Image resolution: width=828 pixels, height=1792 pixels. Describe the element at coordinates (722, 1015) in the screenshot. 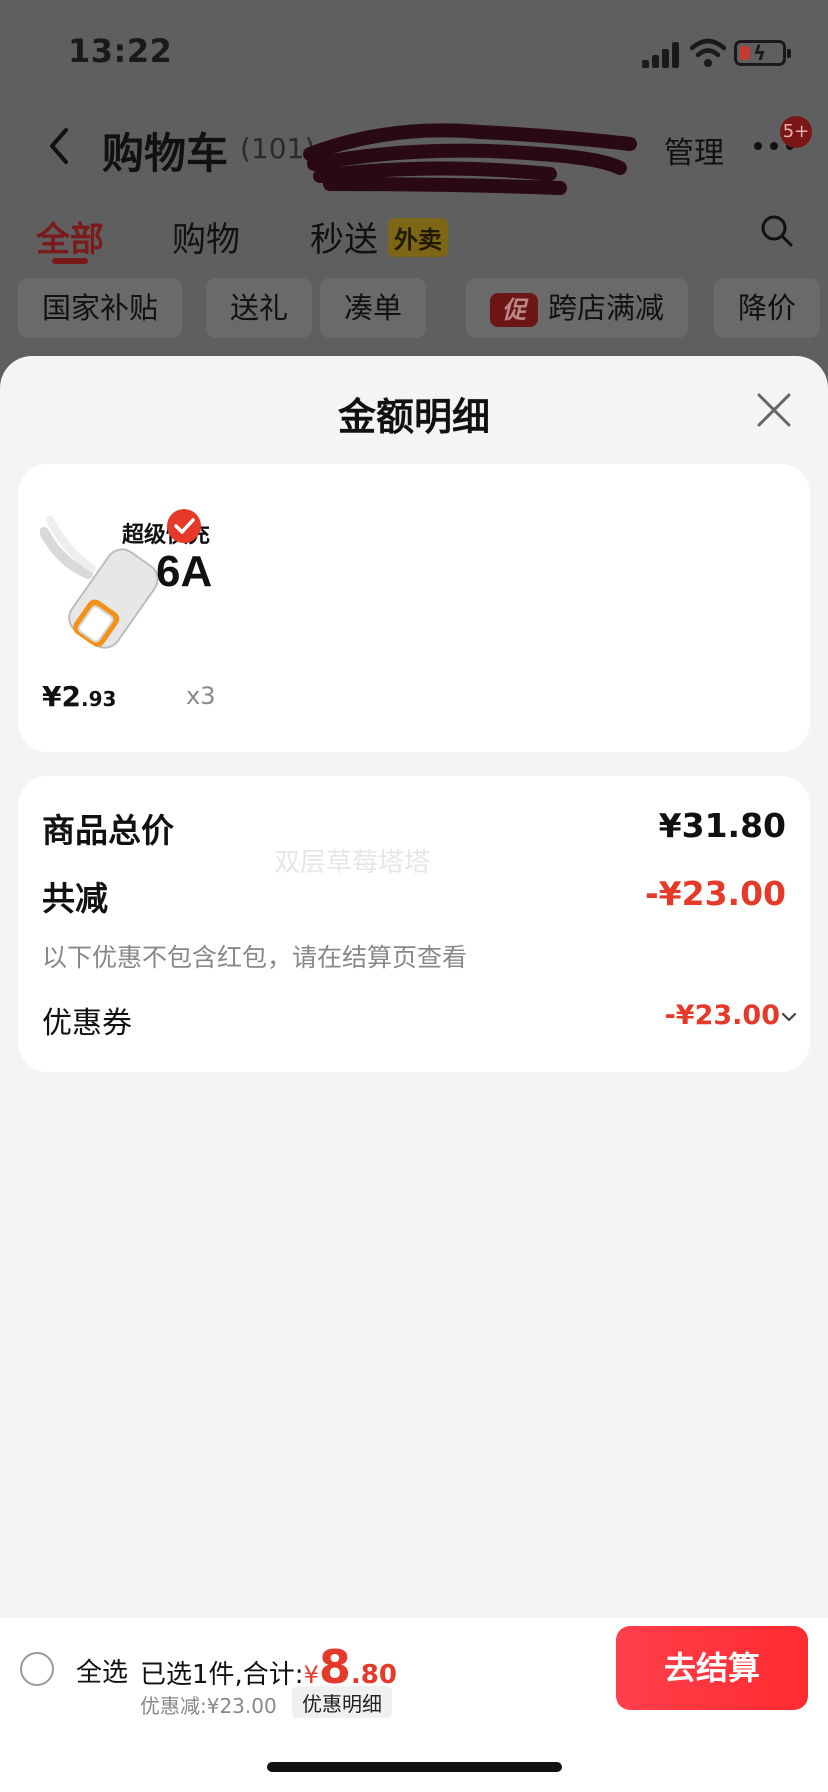

I see `coupon-value: -¥23.00` at that location.